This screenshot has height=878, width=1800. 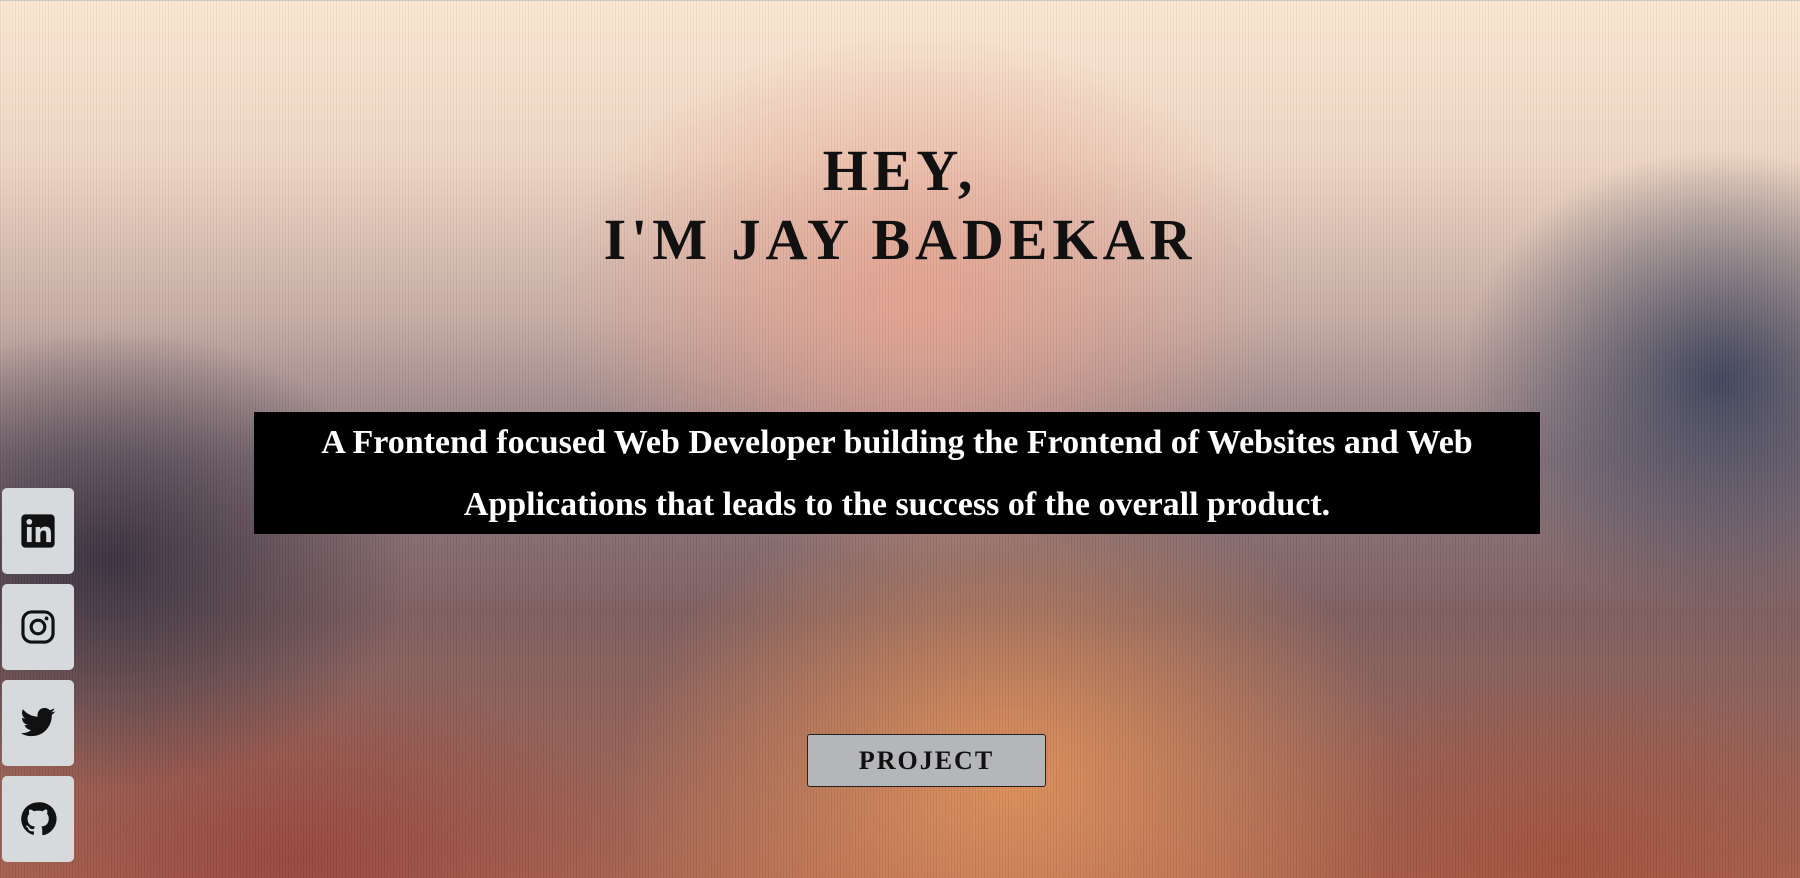 I want to click on linkedin-link, so click(x=38, y=531).